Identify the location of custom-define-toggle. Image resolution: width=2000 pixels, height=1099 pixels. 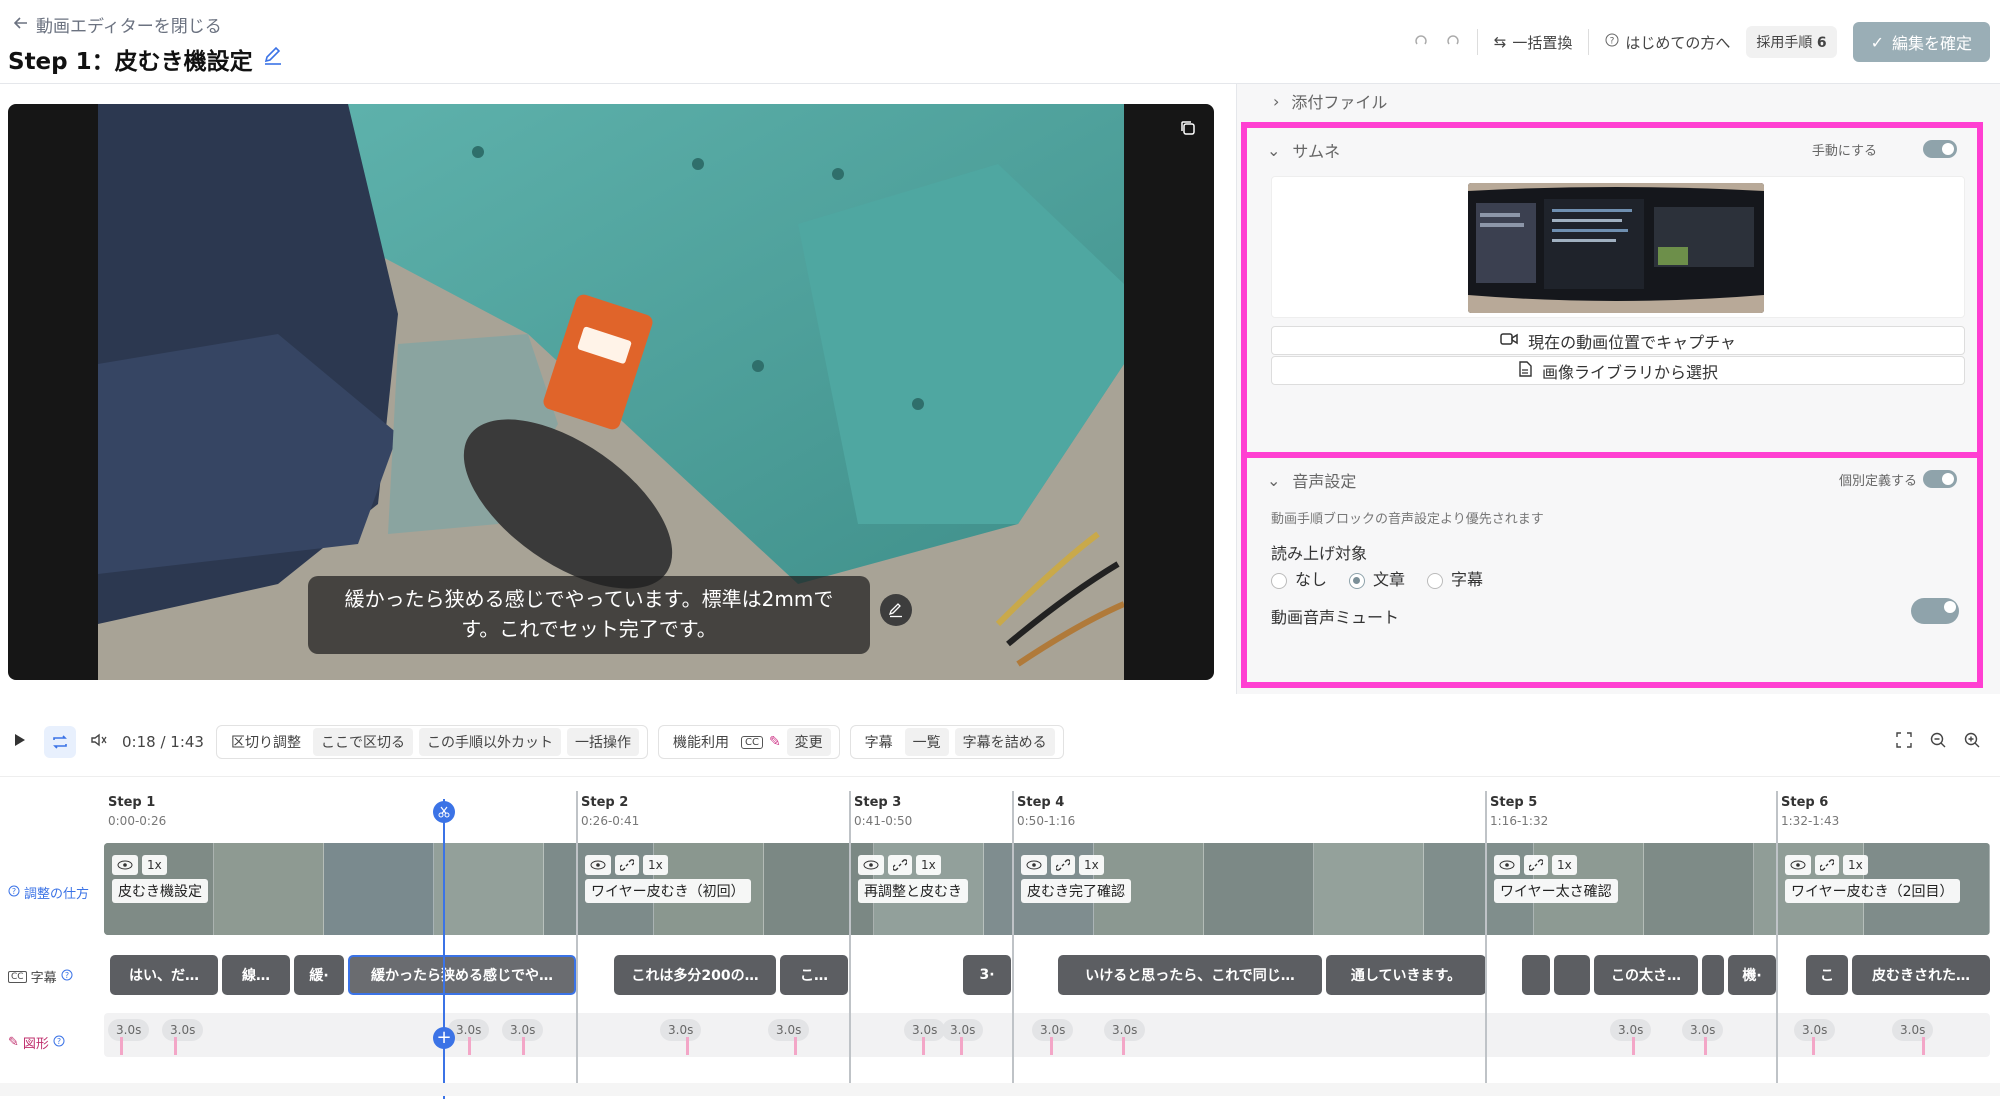
(1940, 479).